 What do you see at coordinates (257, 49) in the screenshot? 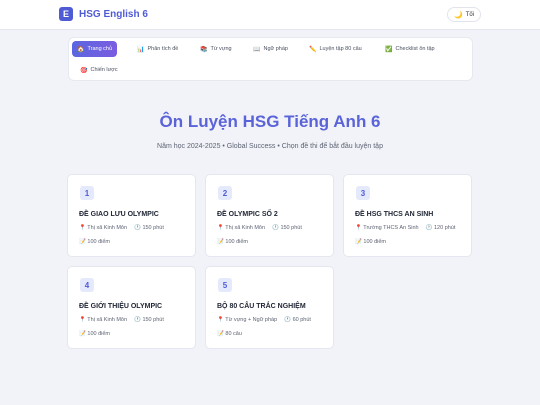
I see `book-icon: 📖` at bounding box center [257, 49].